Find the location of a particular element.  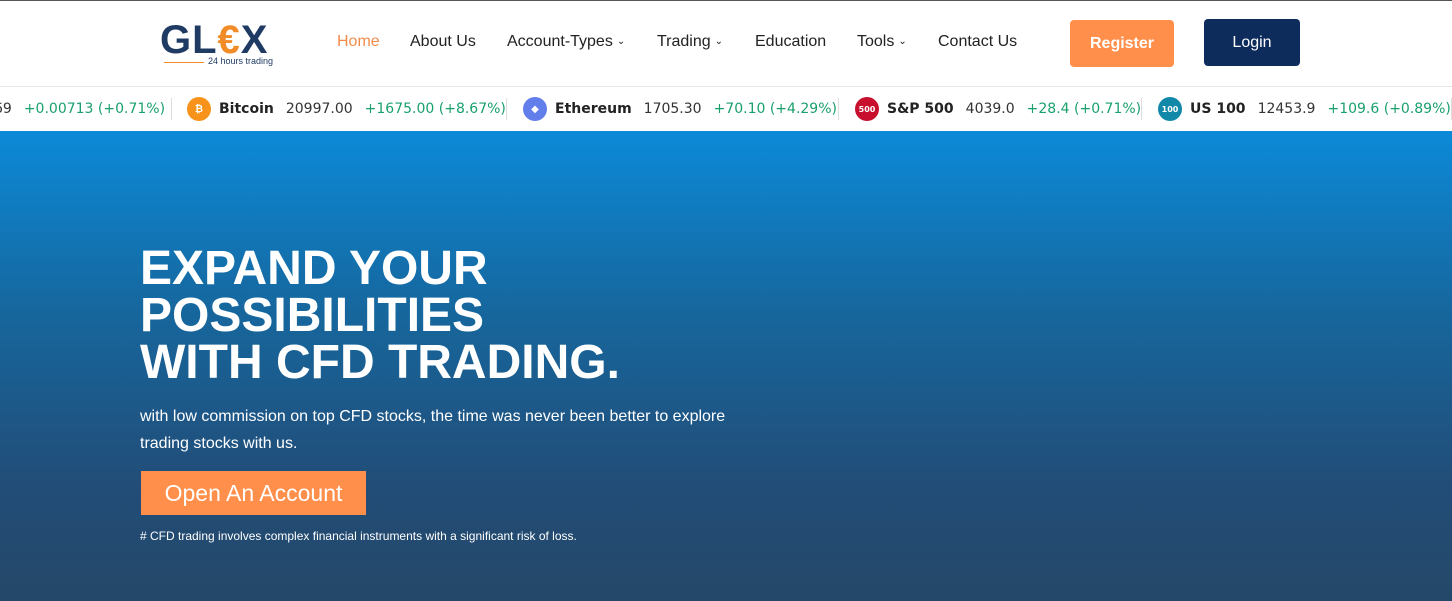

nav-contact-us: Contact Us is located at coordinates (977, 42).